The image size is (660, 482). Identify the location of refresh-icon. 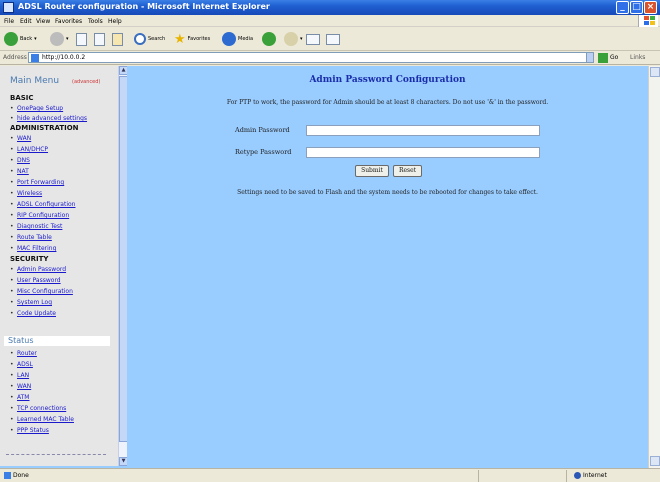
(99, 39).